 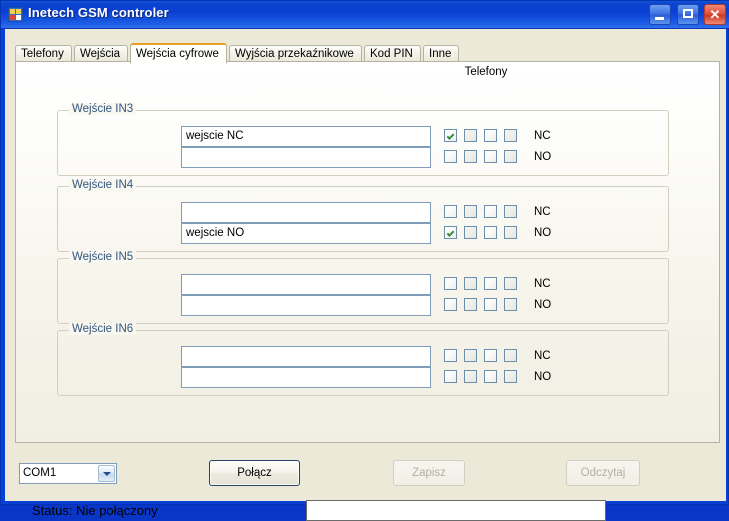 I want to click on close-icon: ✕, so click(x=715, y=14).